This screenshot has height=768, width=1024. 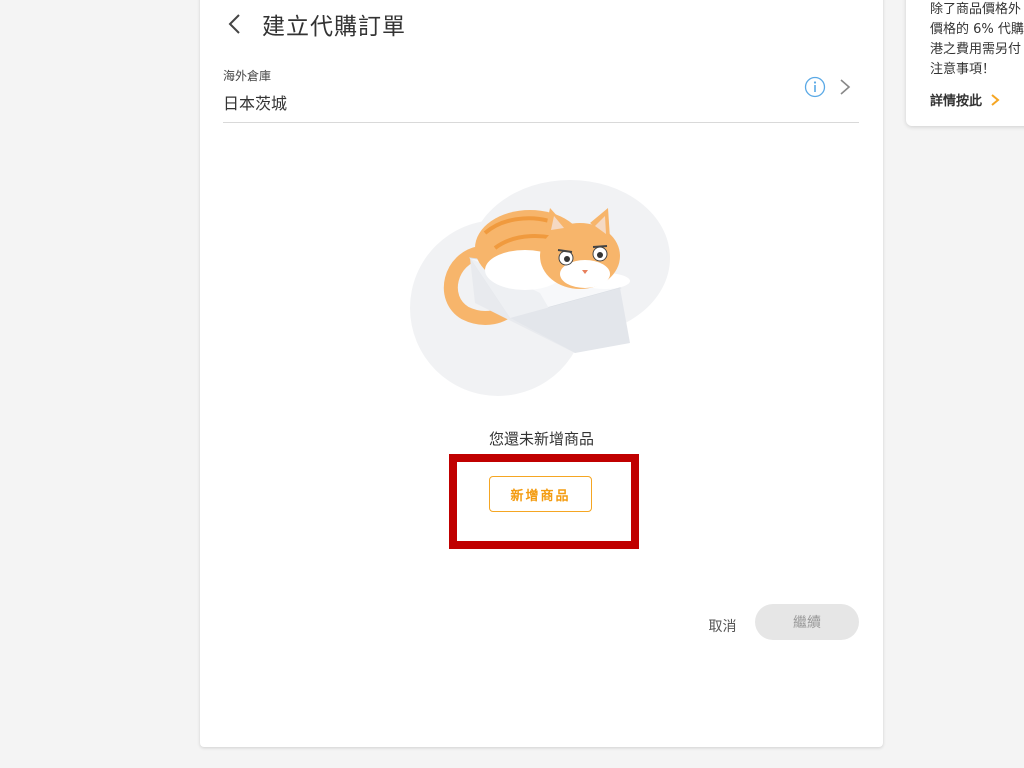 What do you see at coordinates (544, 501) in the screenshot?
I see `highlight-annotation` at bounding box center [544, 501].